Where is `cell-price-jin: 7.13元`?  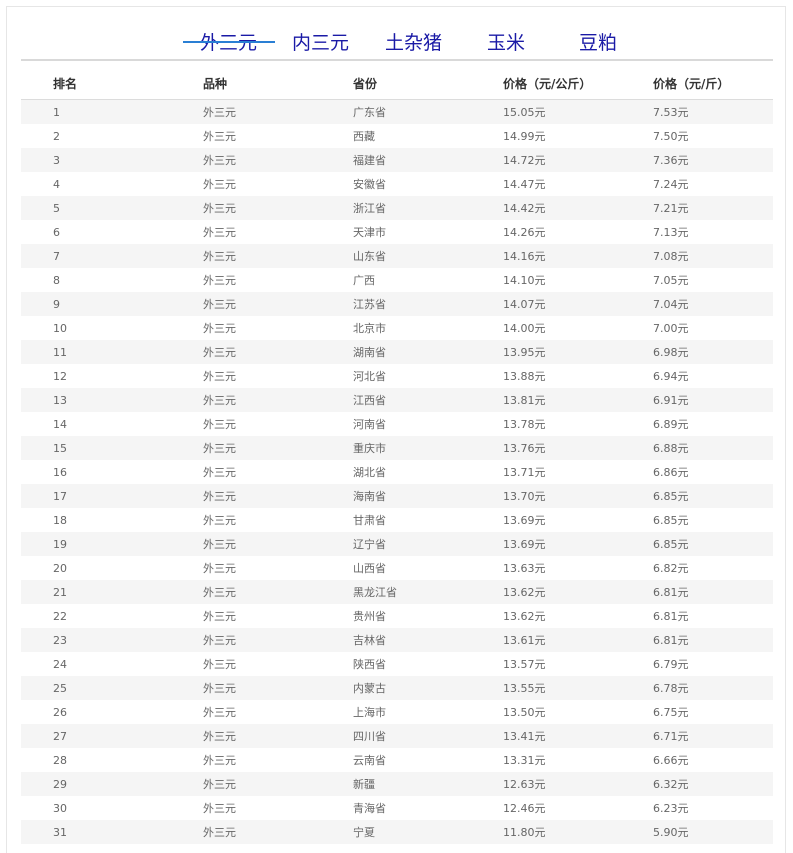 cell-price-jin: 7.13元 is located at coordinates (671, 232).